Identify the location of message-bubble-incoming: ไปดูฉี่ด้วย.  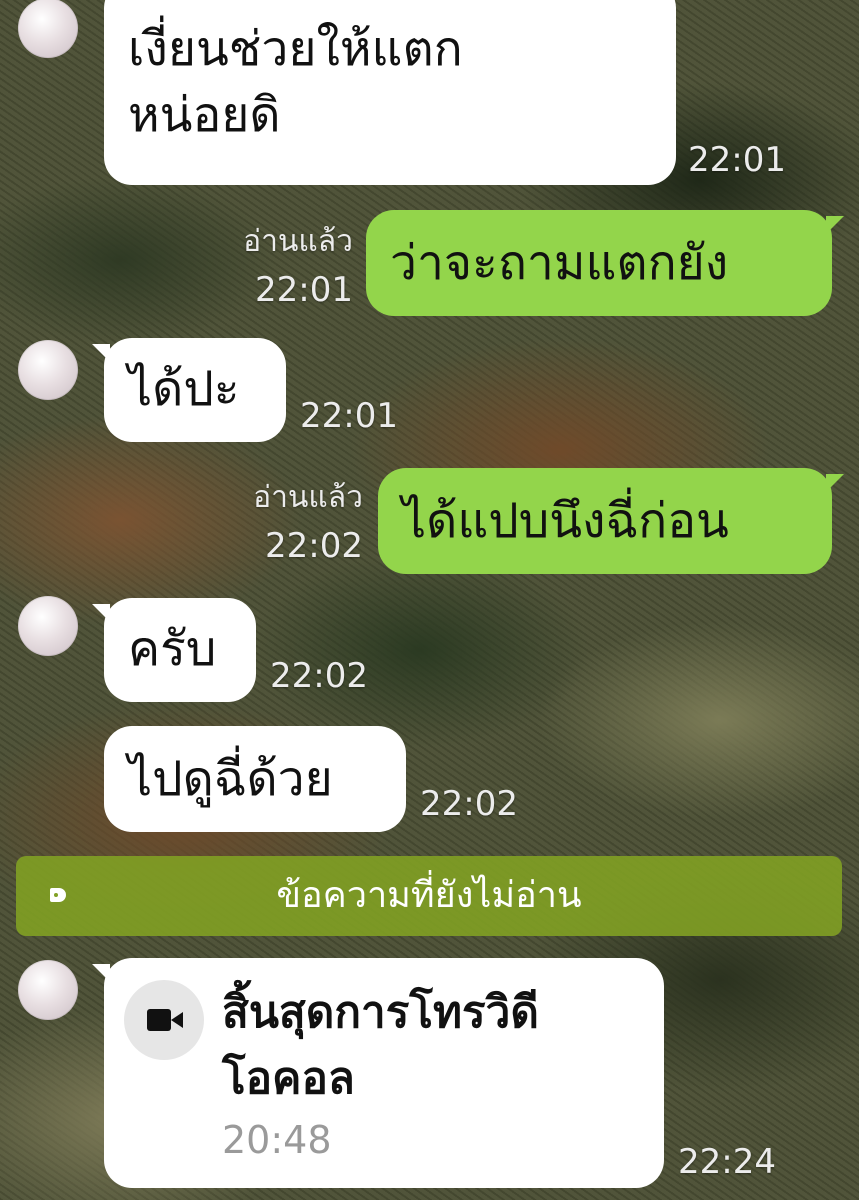
(255, 779).